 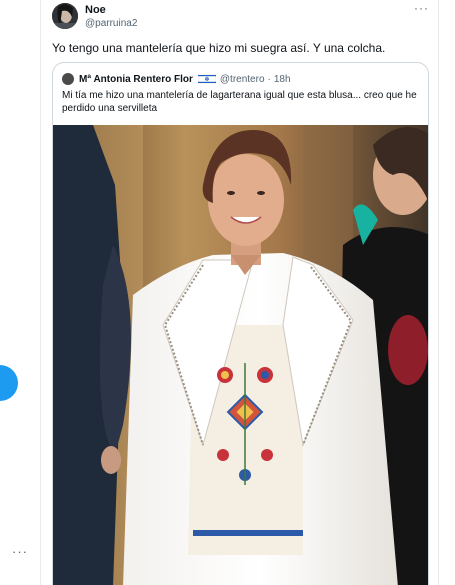 What do you see at coordinates (68, 79) in the screenshot?
I see `quoted-author-avatar` at bounding box center [68, 79].